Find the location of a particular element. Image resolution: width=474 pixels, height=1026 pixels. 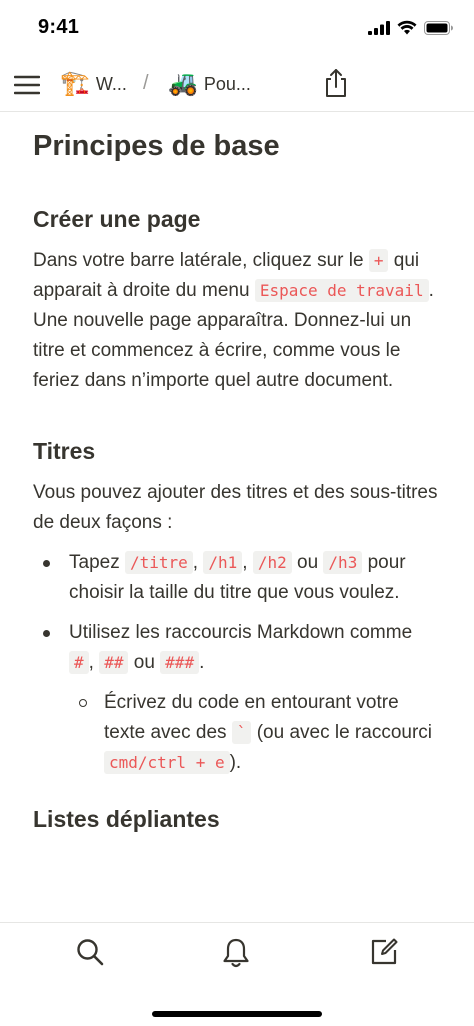

inline-code: ` is located at coordinates (241, 732).